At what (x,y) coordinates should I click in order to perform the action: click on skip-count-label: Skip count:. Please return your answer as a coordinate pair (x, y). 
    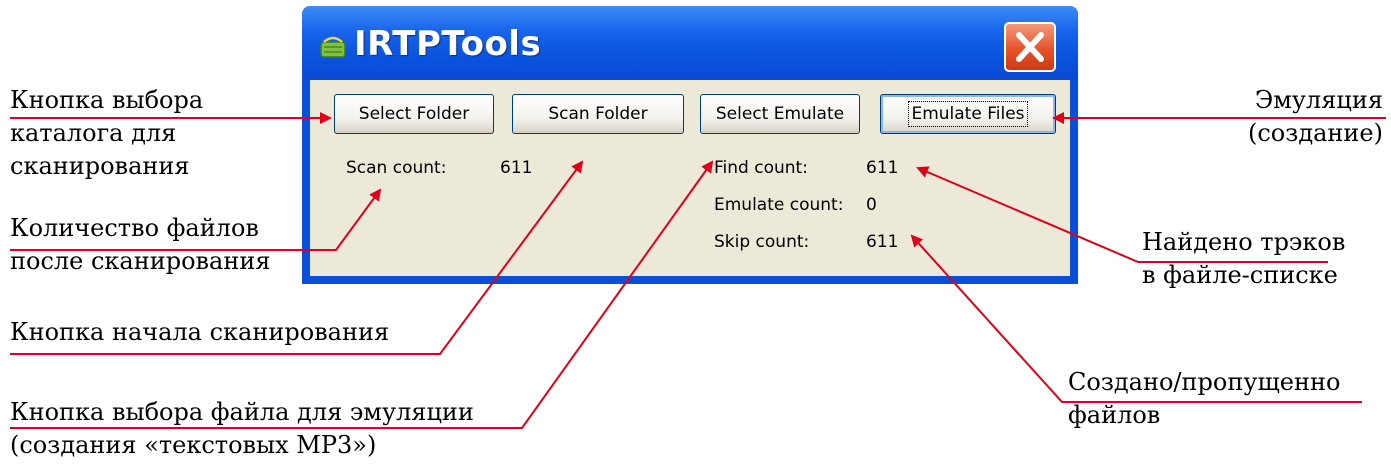
    Looking at the image, I should click on (762, 242).